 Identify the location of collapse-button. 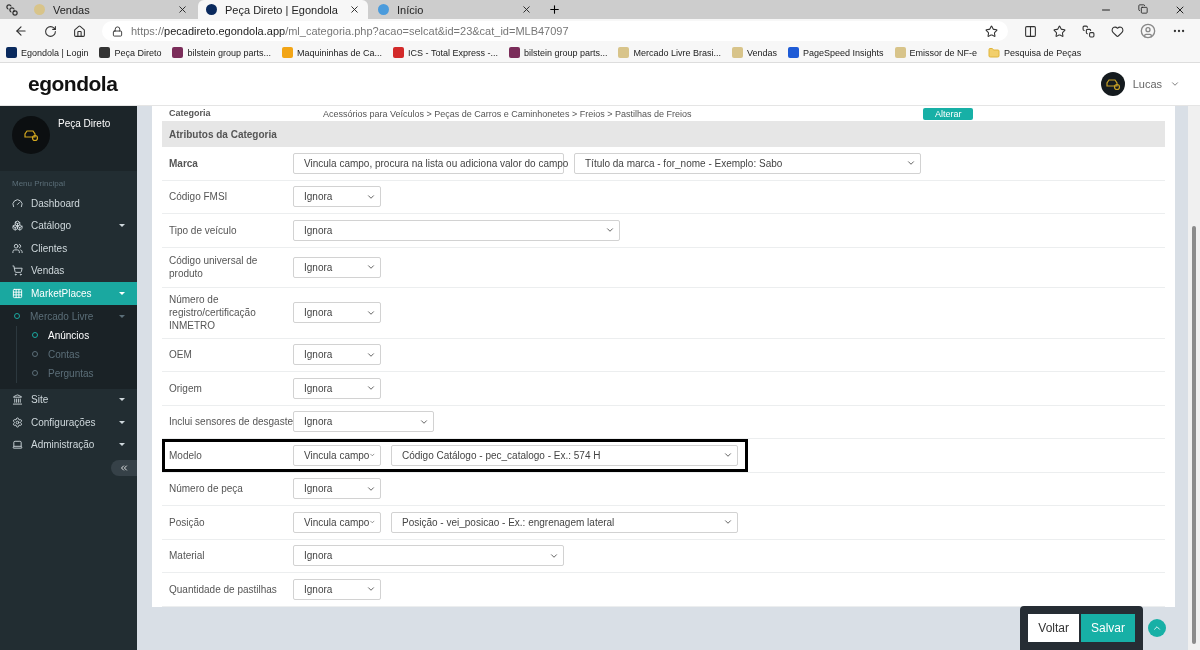
(124, 468).